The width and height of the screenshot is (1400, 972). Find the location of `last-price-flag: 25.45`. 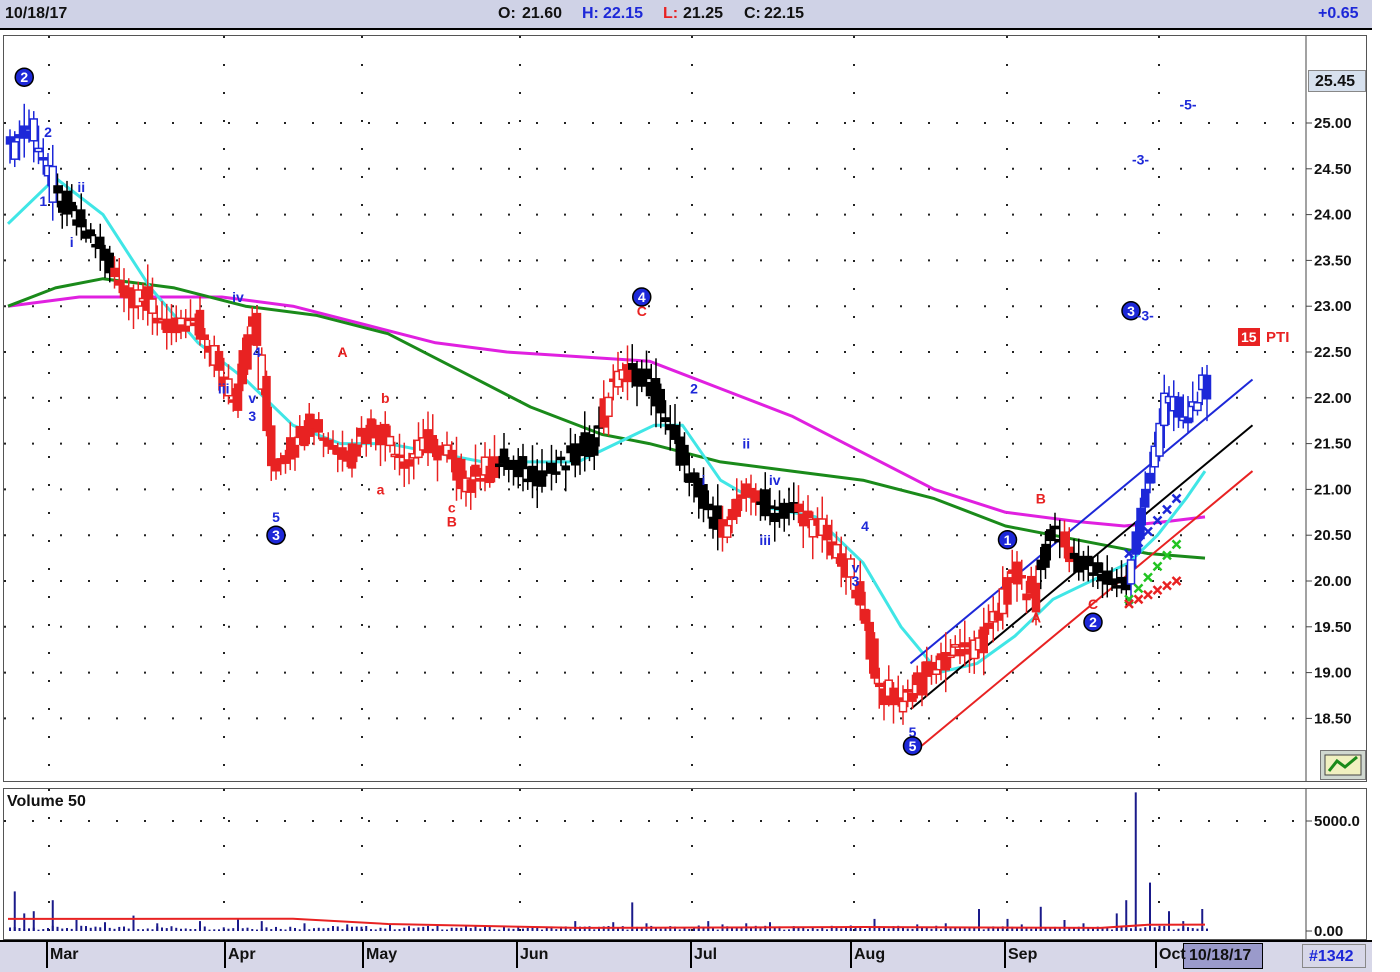

last-price-flag: 25.45 is located at coordinates (1337, 81).